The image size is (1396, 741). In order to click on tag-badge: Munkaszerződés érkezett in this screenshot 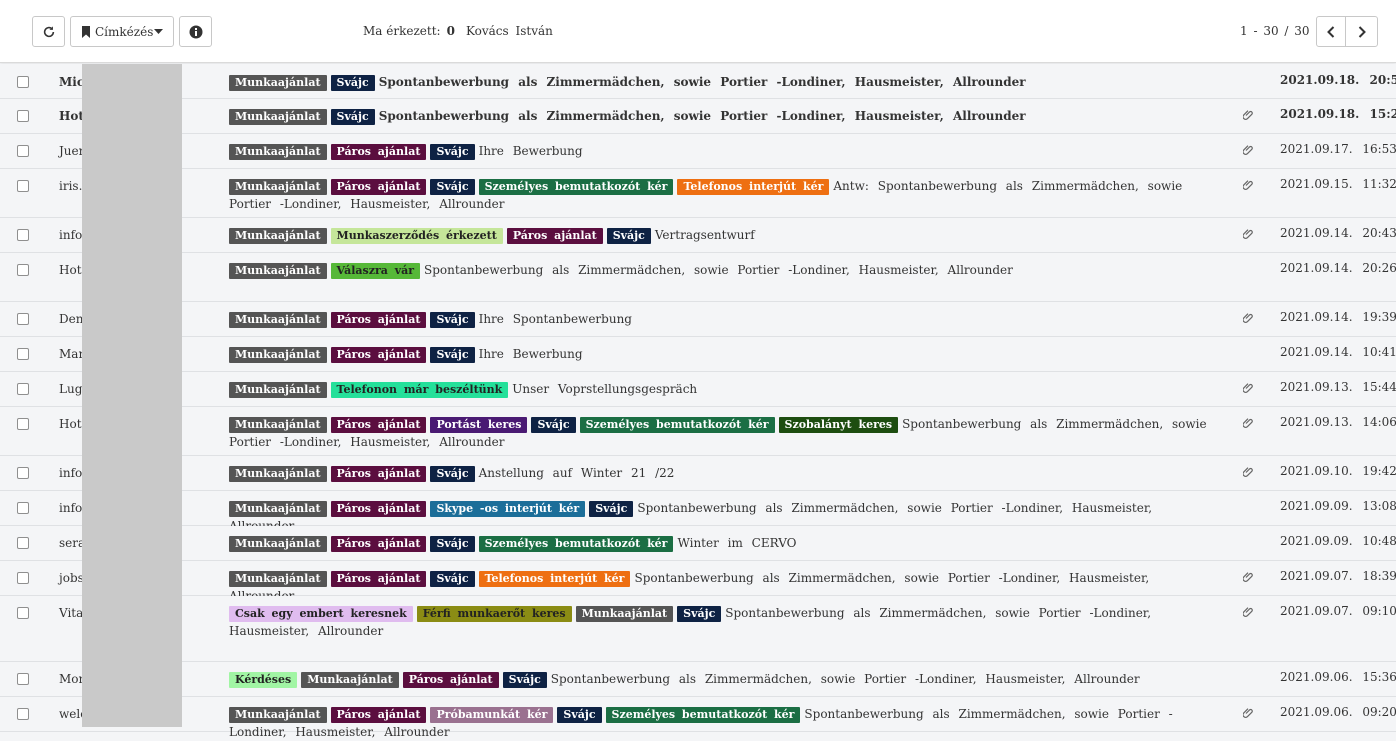, I will do `click(416, 236)`.